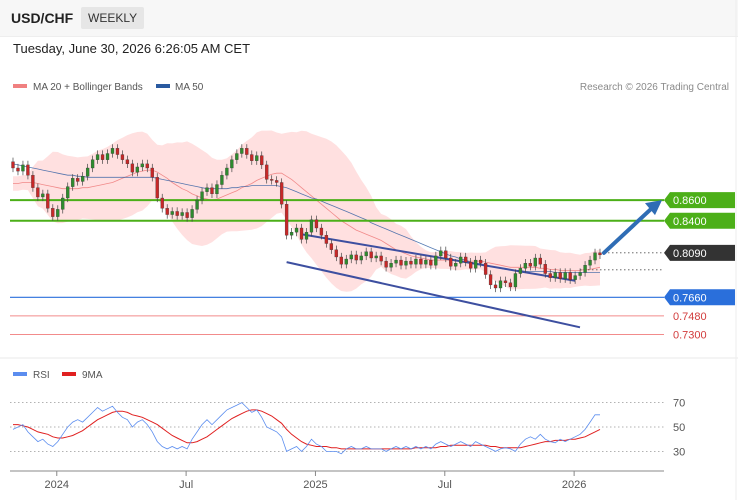  Describe the element at coordinates (163, 86) in the screenshot. I see `legend-swatch-ma50` at that location.